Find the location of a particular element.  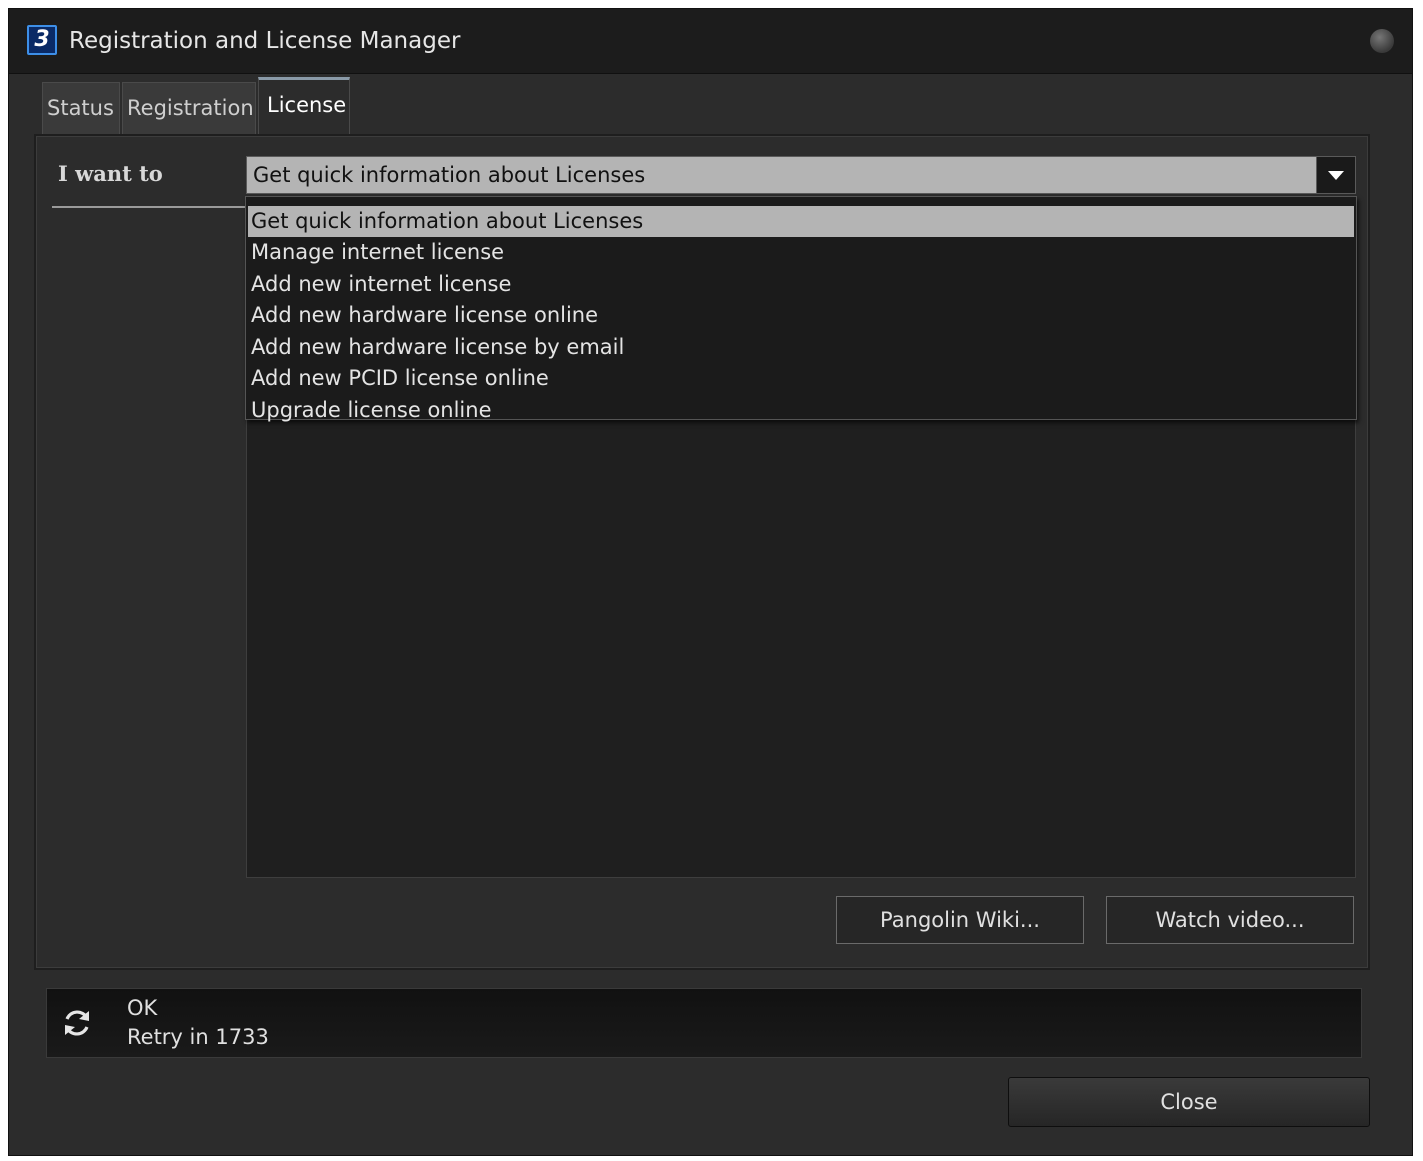

dropdown-option: Manage internet license is located at coordinates (801, 252).